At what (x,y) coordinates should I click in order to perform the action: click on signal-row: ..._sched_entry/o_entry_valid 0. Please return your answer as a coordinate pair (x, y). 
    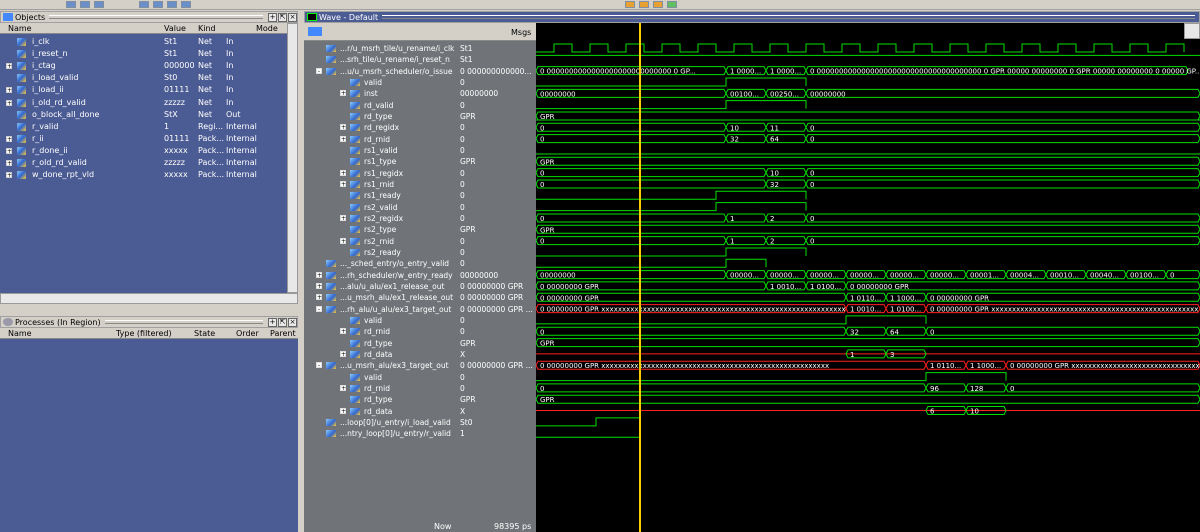
    Looking at the image, I should click on (423, 263).